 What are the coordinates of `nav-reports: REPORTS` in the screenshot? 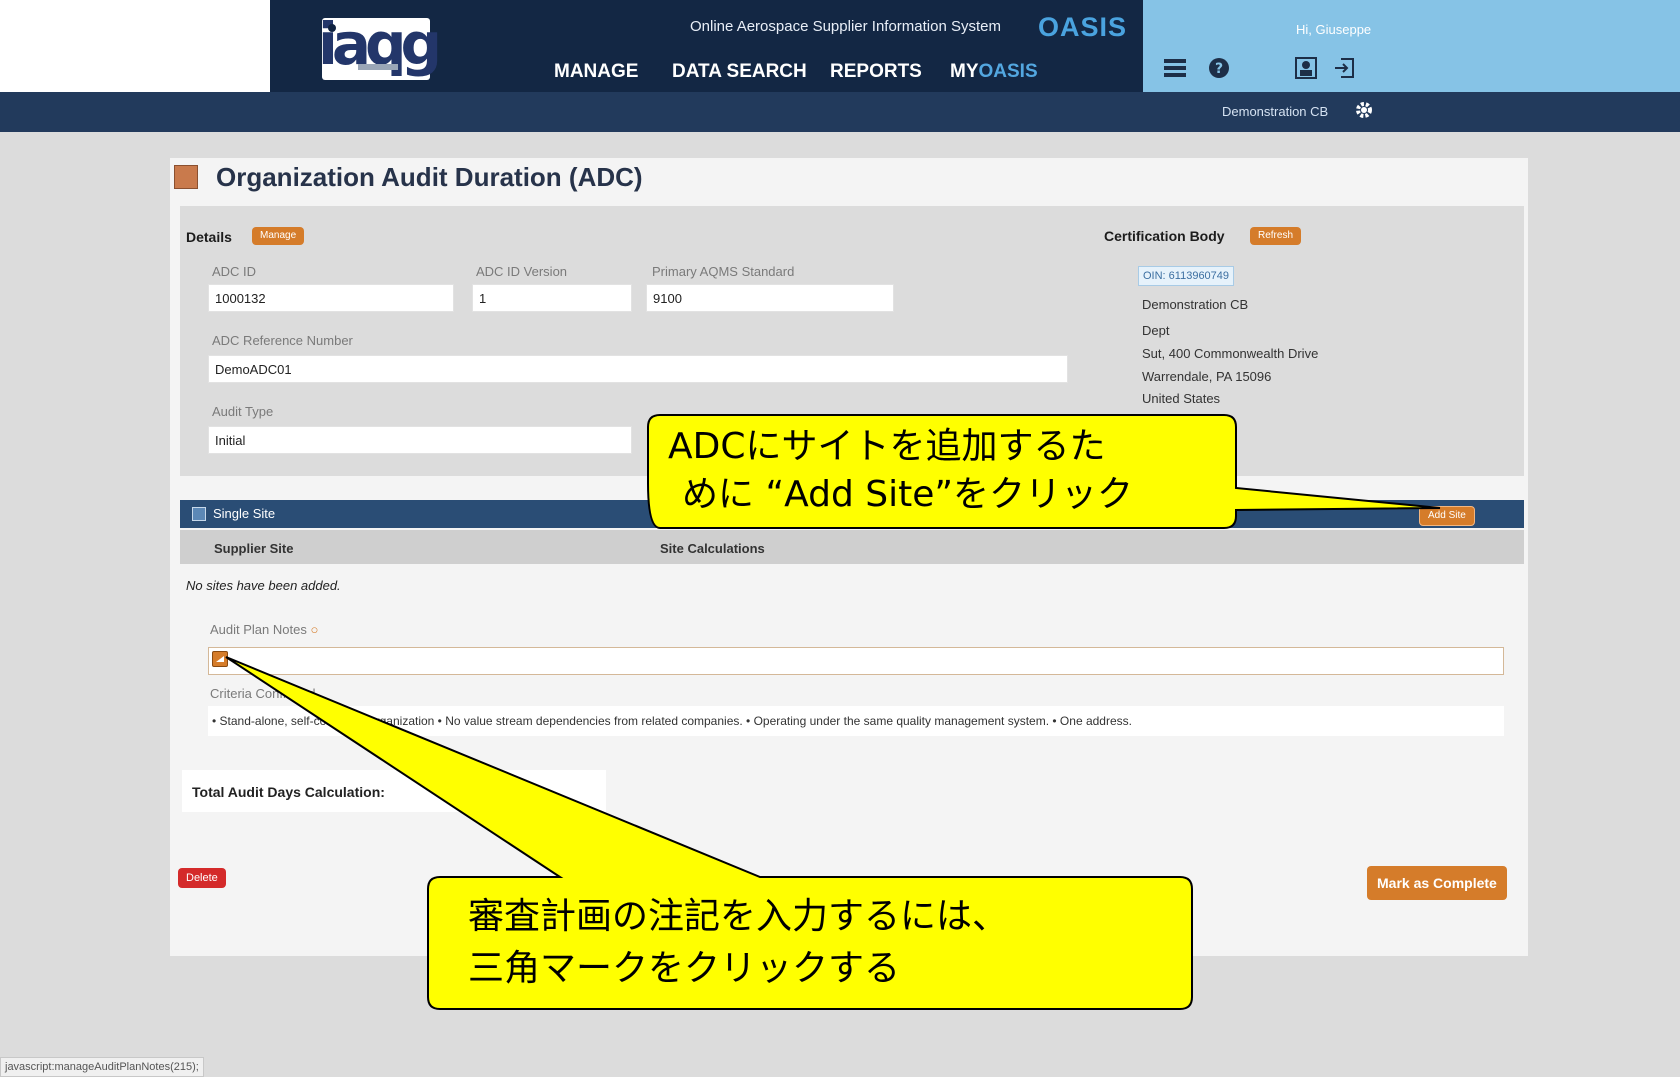 It's located at (876, 72).